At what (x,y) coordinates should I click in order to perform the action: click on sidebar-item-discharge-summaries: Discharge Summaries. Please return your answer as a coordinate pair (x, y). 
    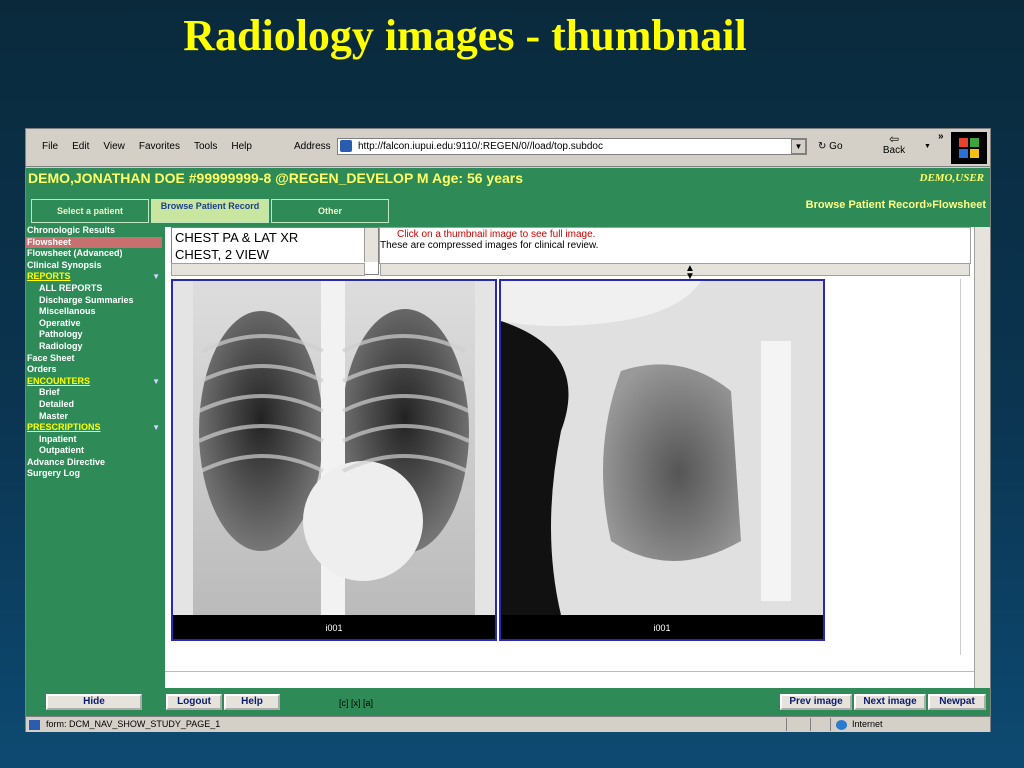
    Looking at the image, I should click on (94, 301).